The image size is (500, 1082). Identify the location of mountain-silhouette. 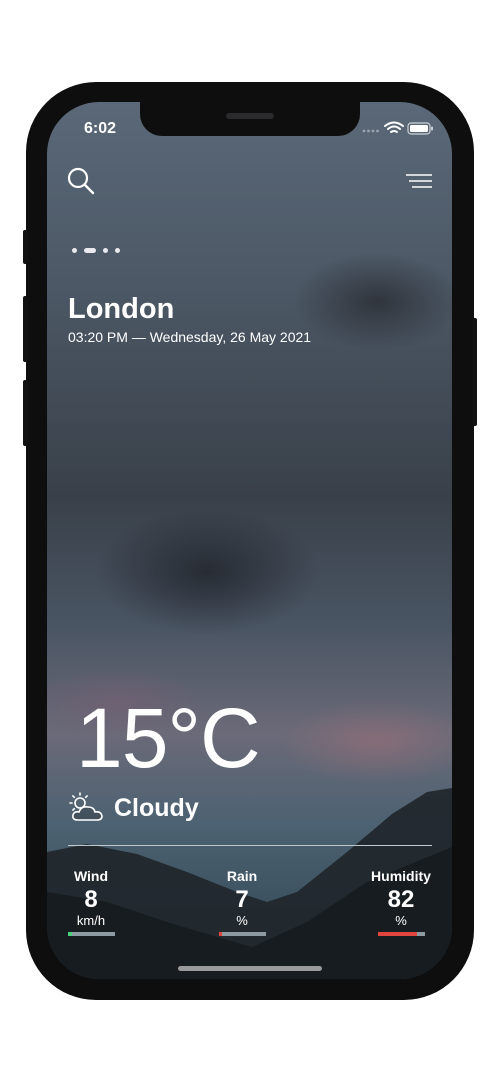
(249, 883).